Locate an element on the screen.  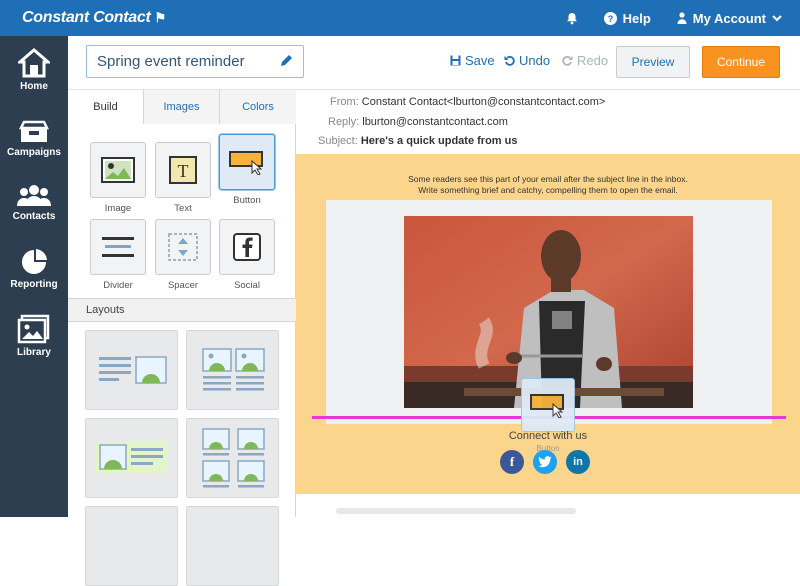
tab-colors: Colors is located at coordinates (257, 107).